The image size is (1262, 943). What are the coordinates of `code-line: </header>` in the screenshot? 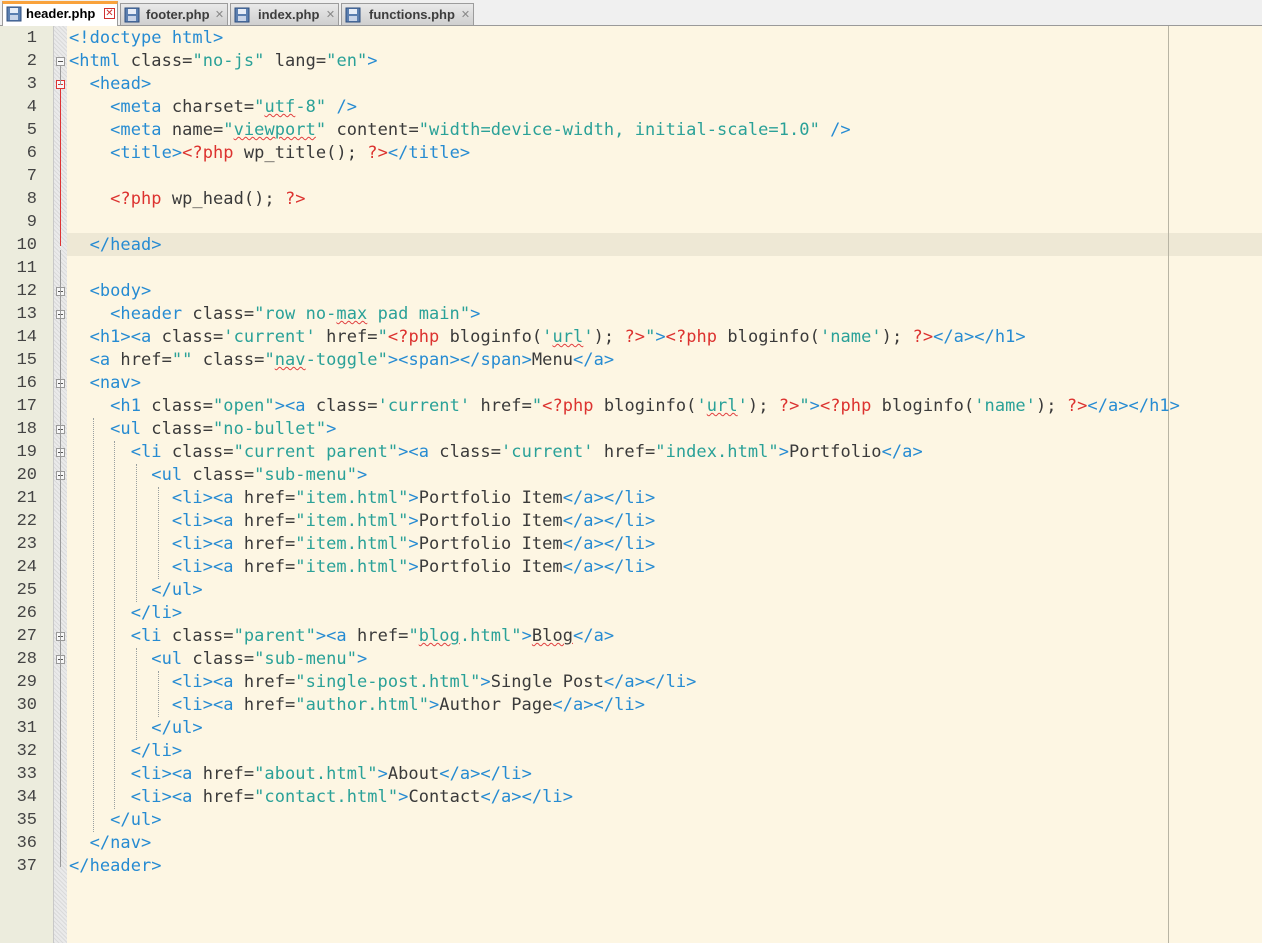 It's located at (115, 866).